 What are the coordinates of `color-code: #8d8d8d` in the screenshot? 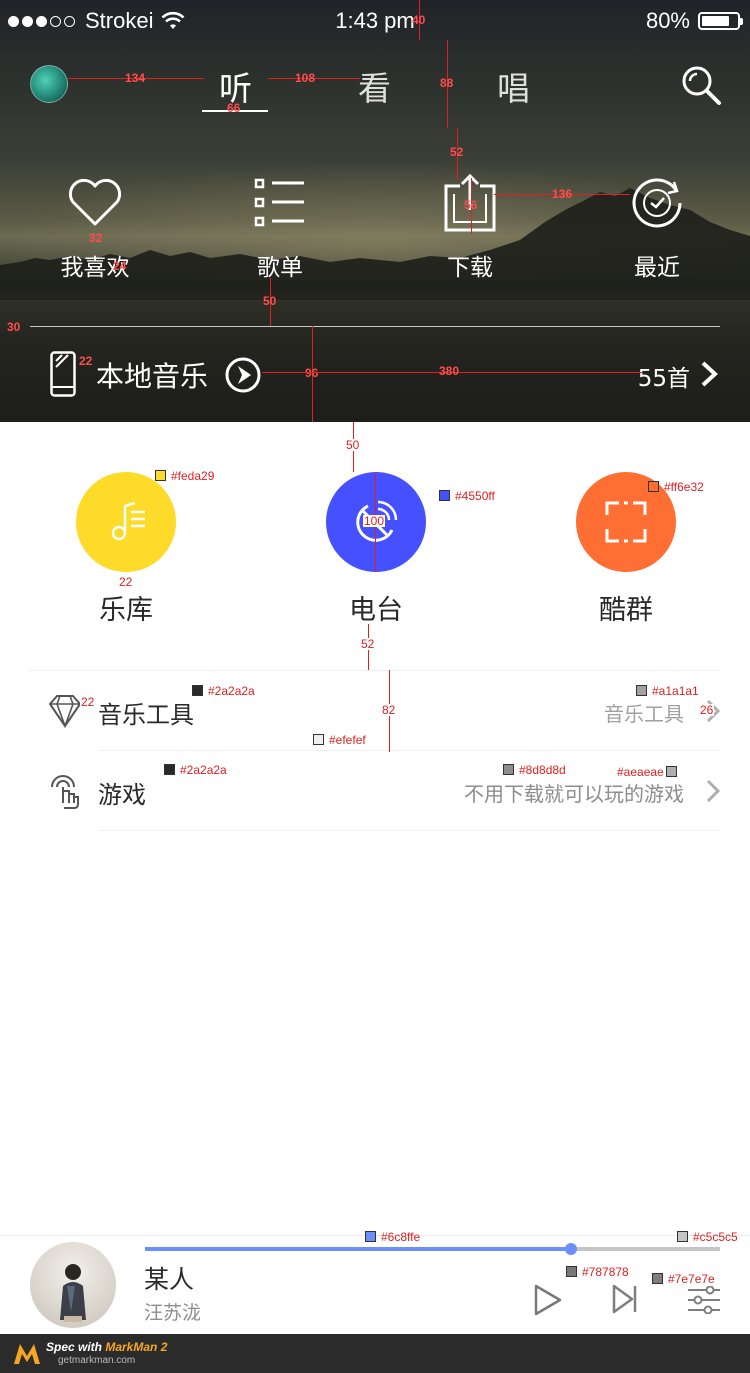 It's located at (542, 770).